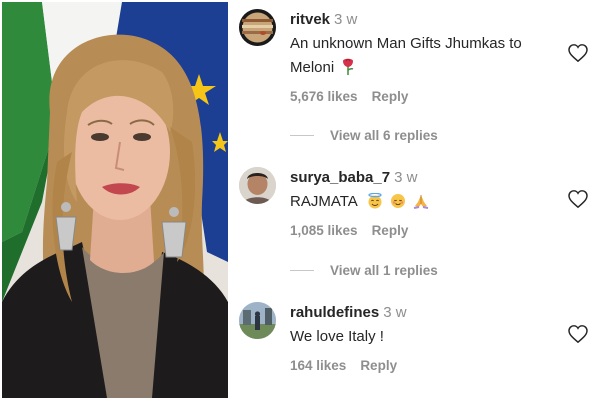  I want to click on person-avatar-icon, so click(257, 185).